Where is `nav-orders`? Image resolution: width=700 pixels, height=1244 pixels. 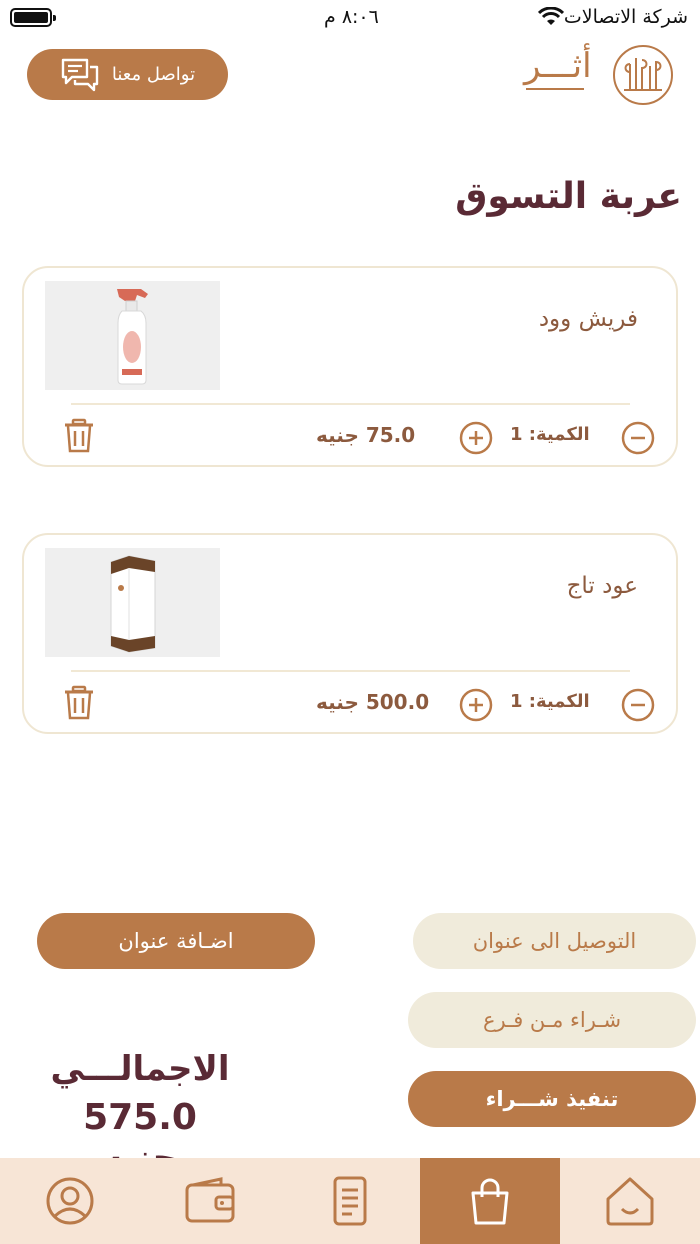 nav-orders is located at coordinates (350, 1201).